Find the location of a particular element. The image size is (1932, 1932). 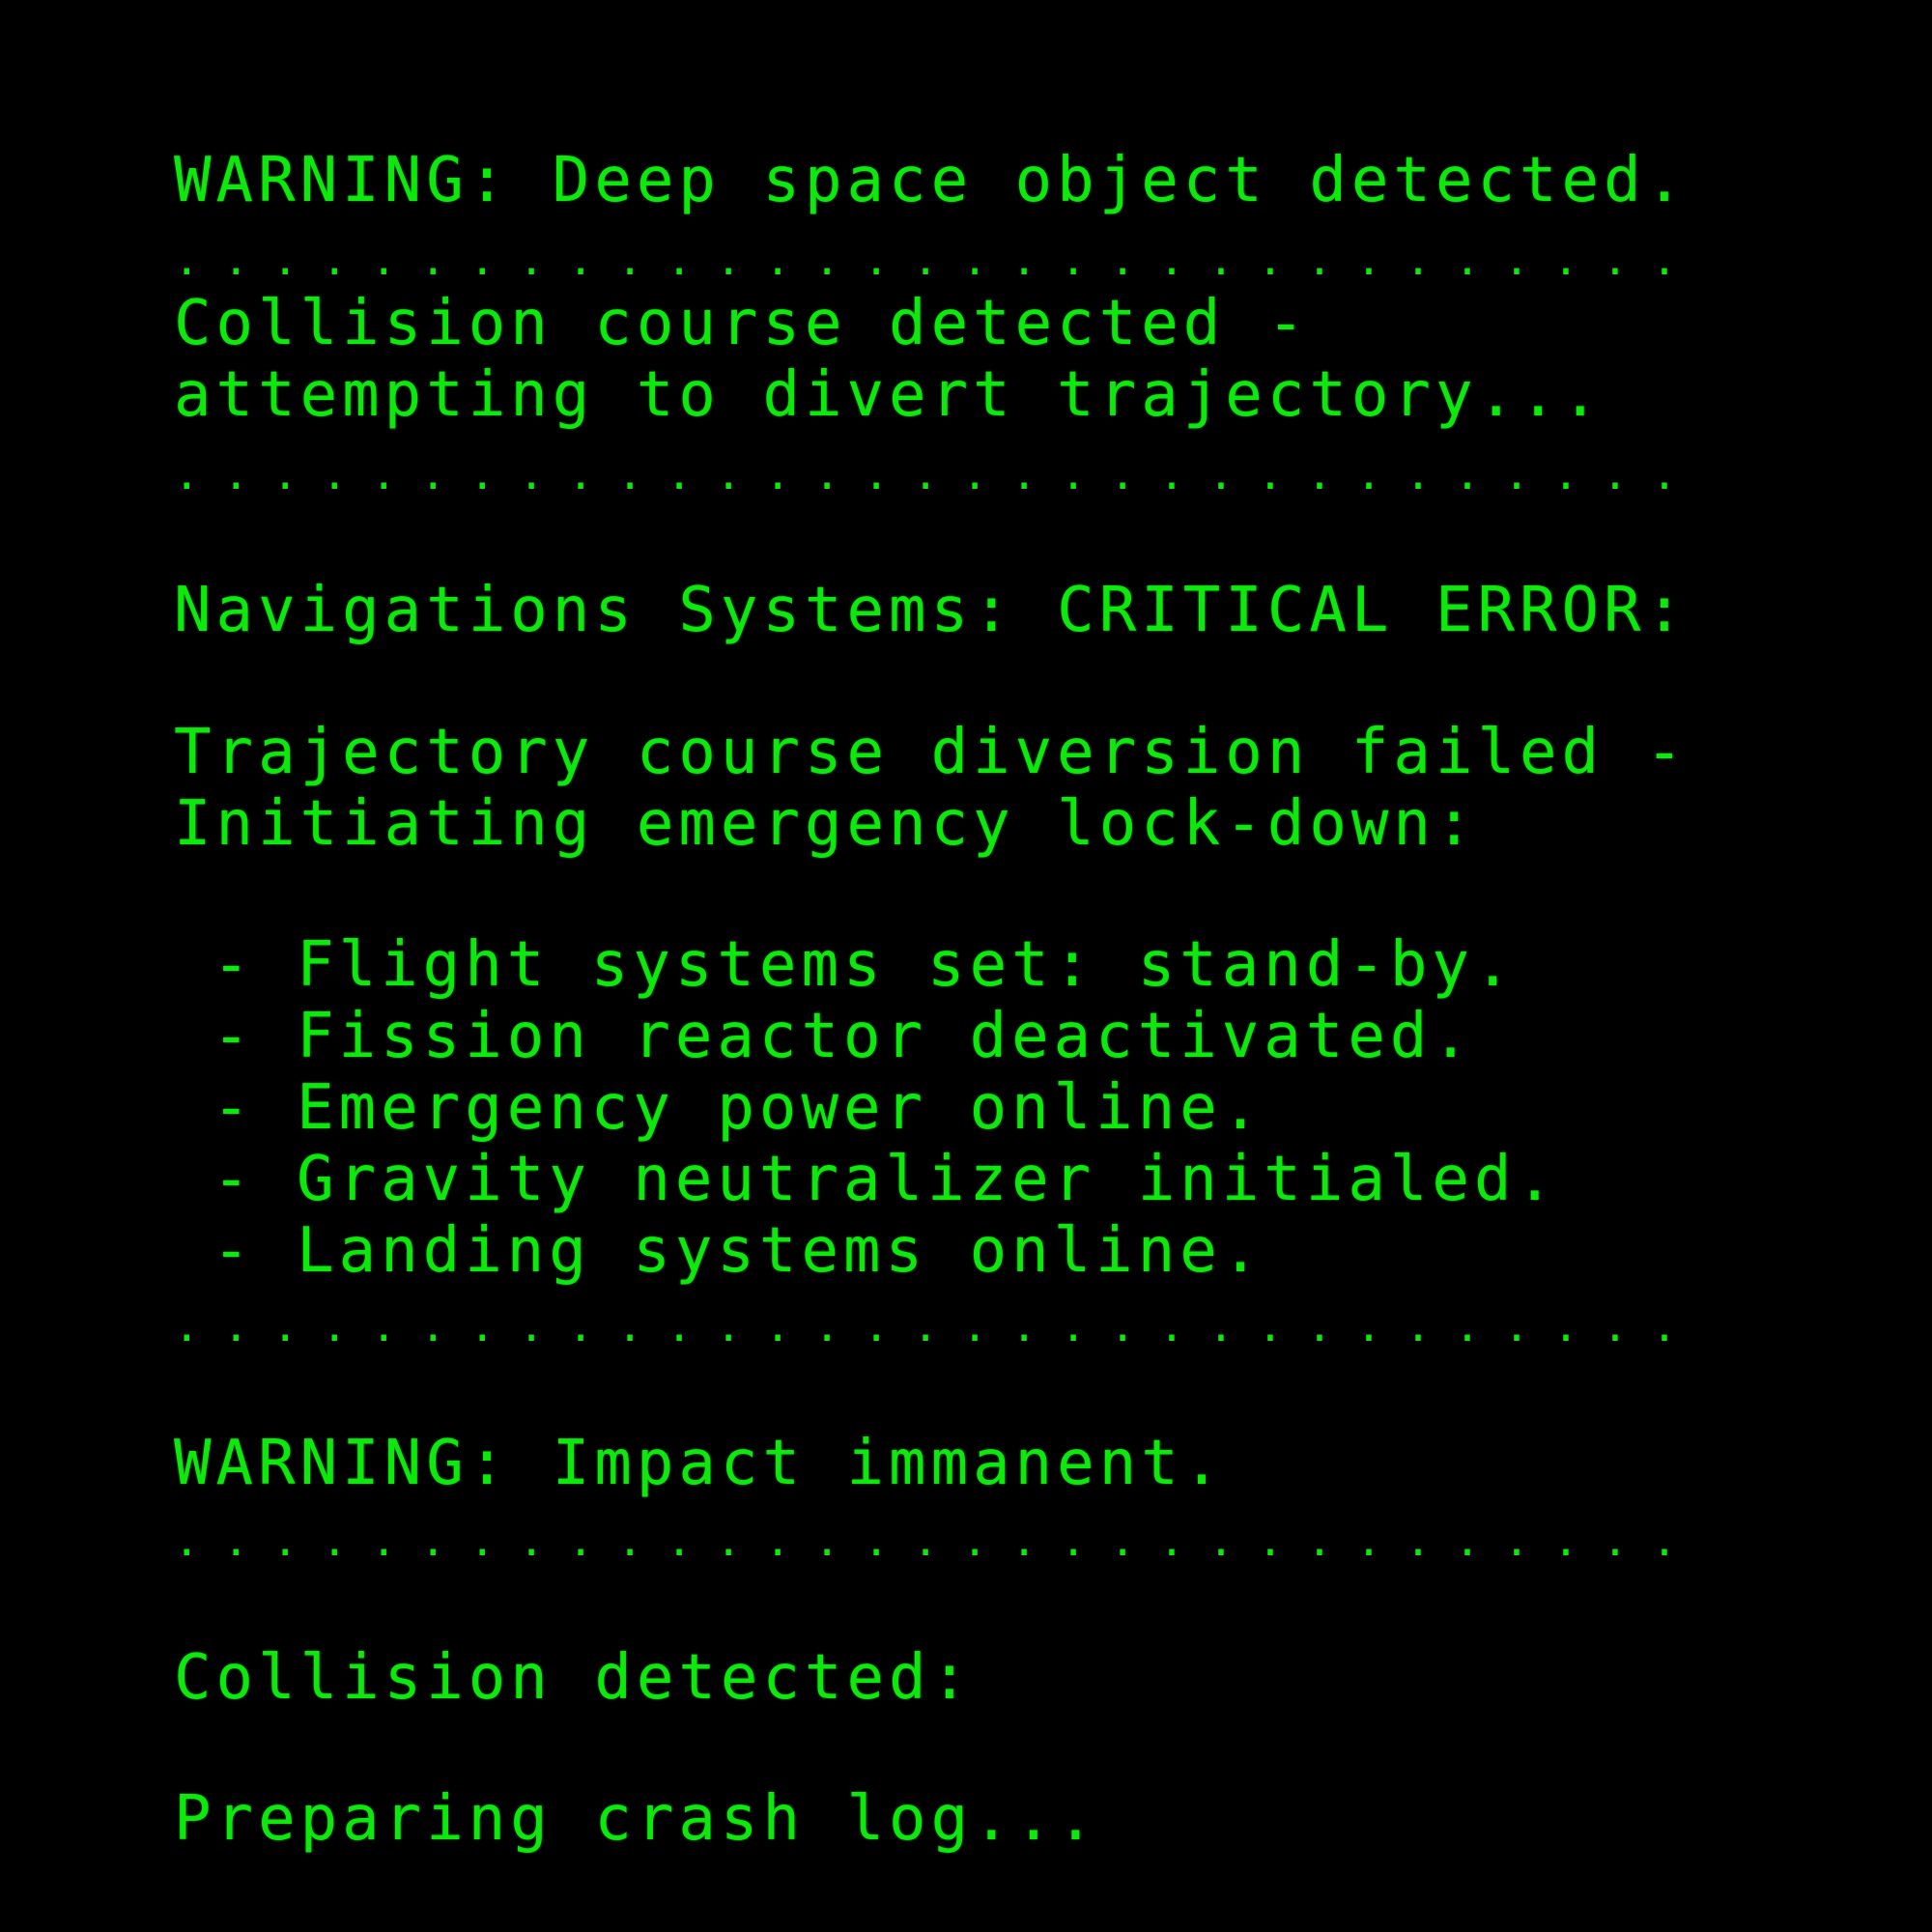

collision-detected-line: Collision detected: is located at coordinates (574, 1678).